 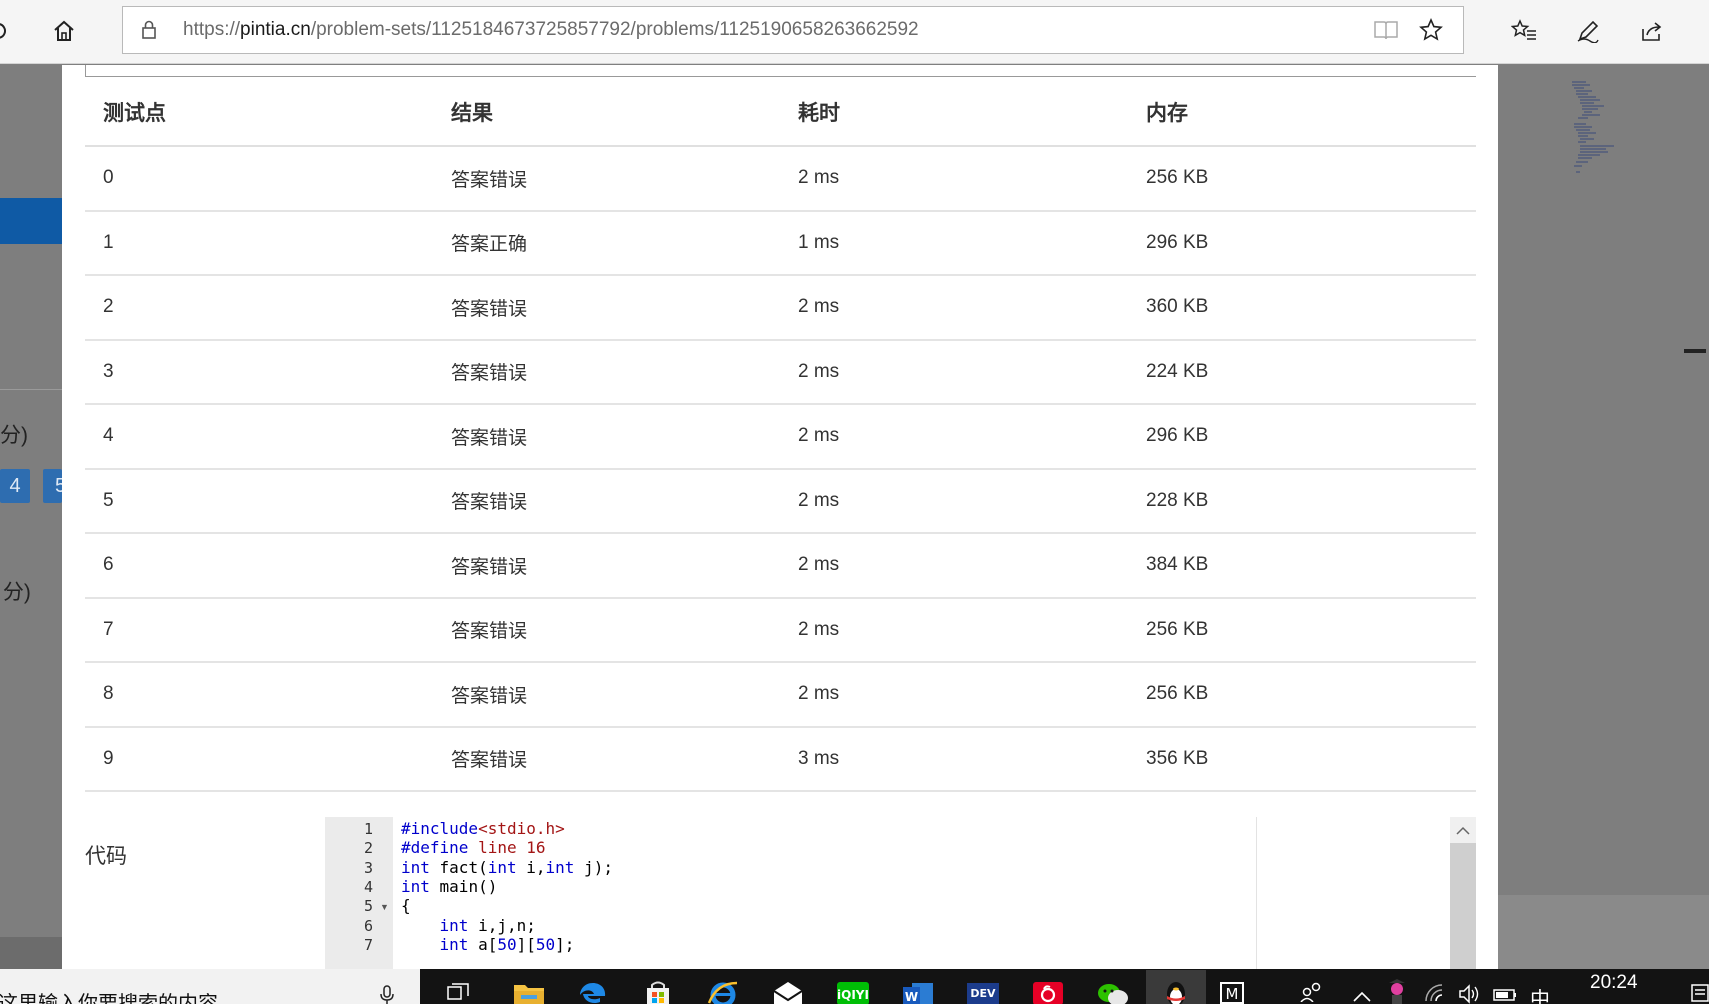 I want to click on taskbar-app-dev-cpp: DEV, so click(x=983, y=987).